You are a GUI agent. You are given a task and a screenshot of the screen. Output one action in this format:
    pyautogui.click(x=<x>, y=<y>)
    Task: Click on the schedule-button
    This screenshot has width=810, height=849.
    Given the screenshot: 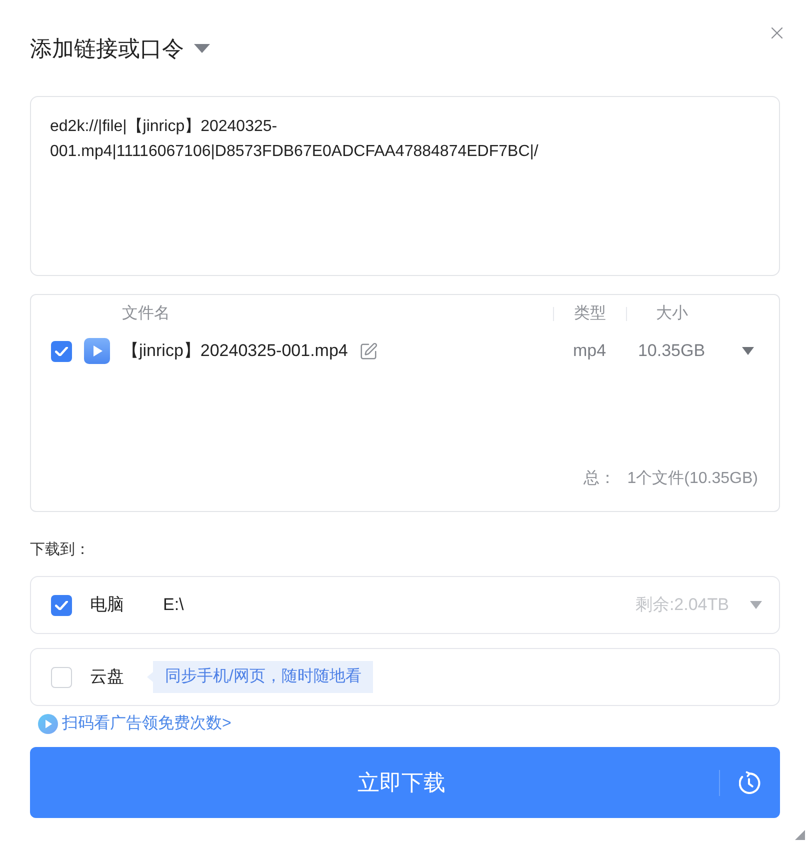 What is the action you would take?
    pyautogui.click(x=750, y=782)
    